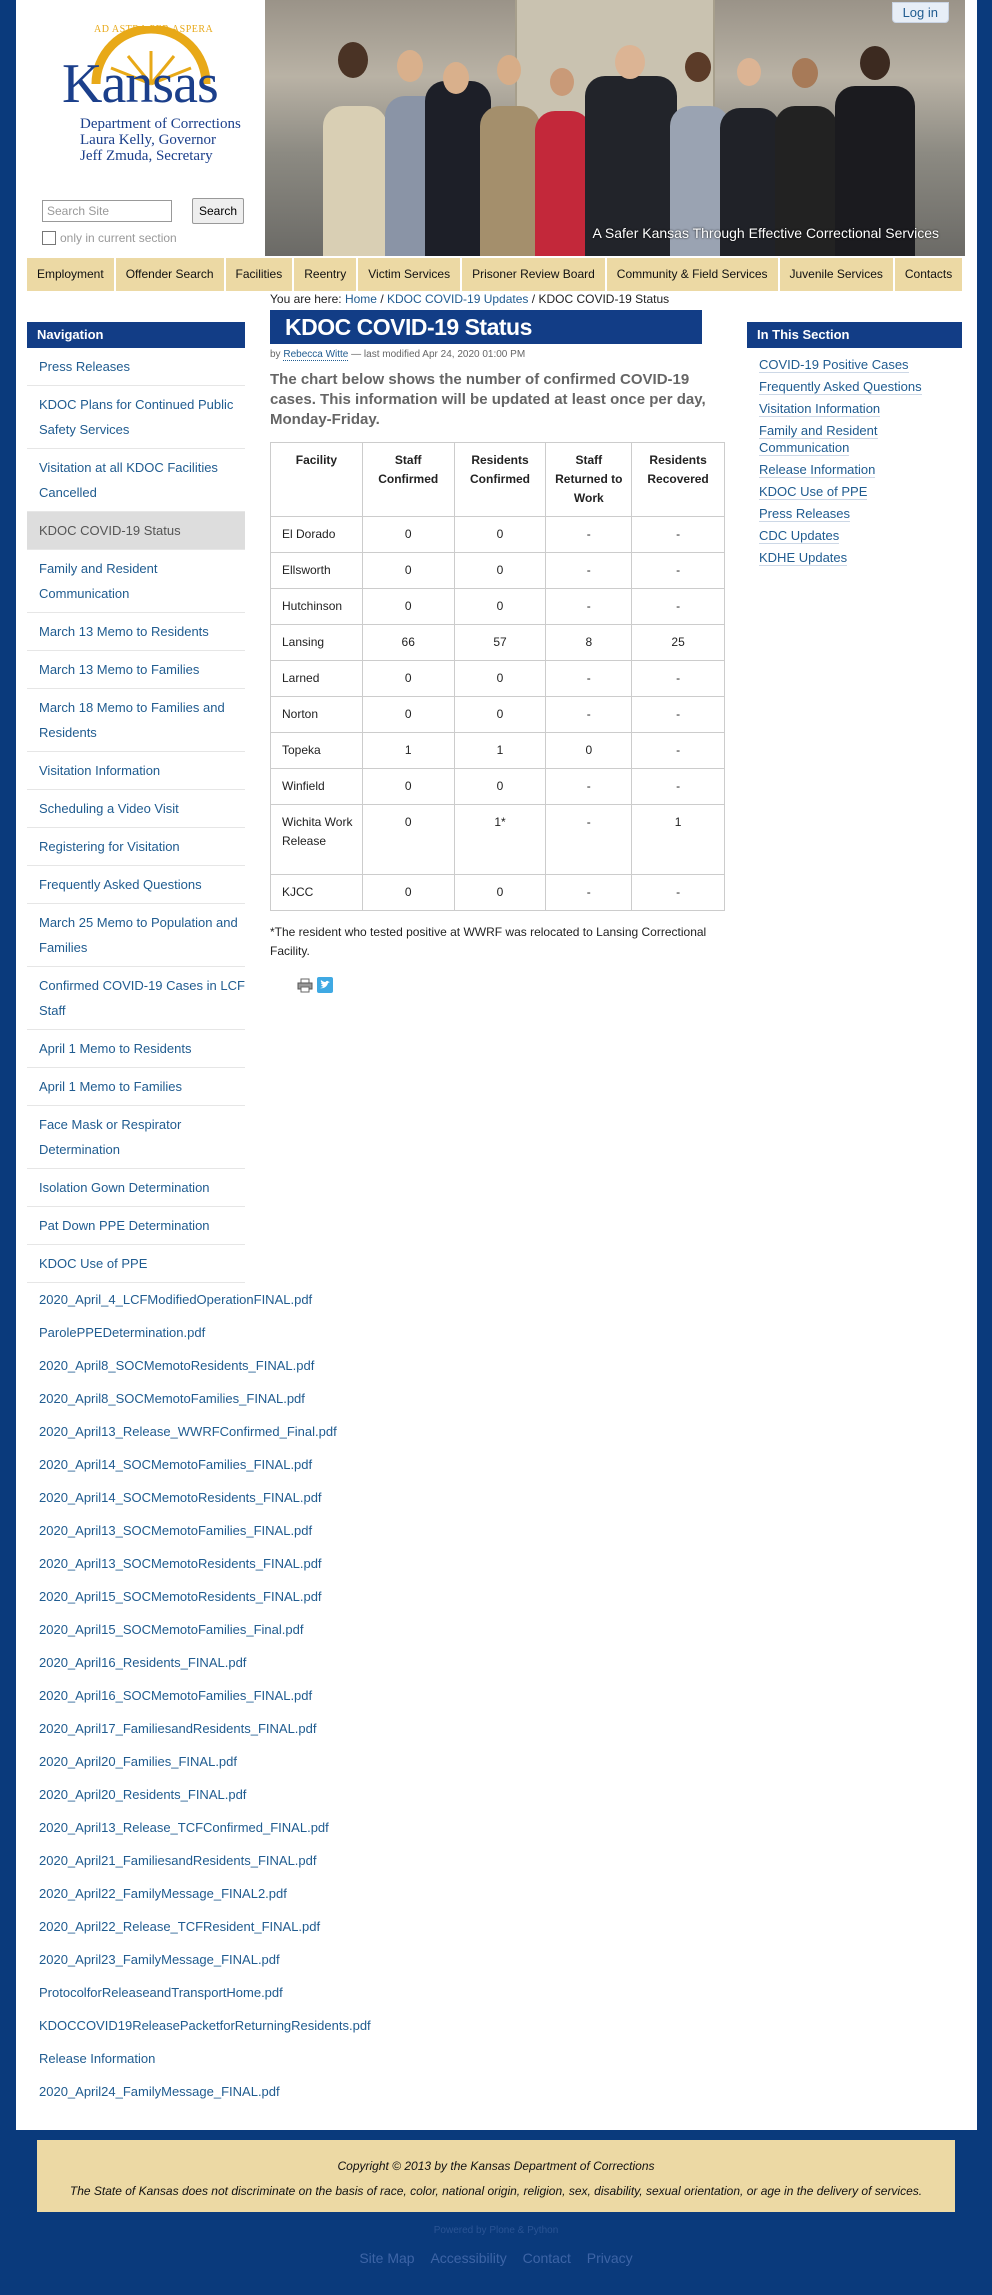 Image resolution: width=992 pixels, height=2295 pixels. I want to click on nav-file: 2020_April20_Families_FINAL.pdf, so click(136, 1761).